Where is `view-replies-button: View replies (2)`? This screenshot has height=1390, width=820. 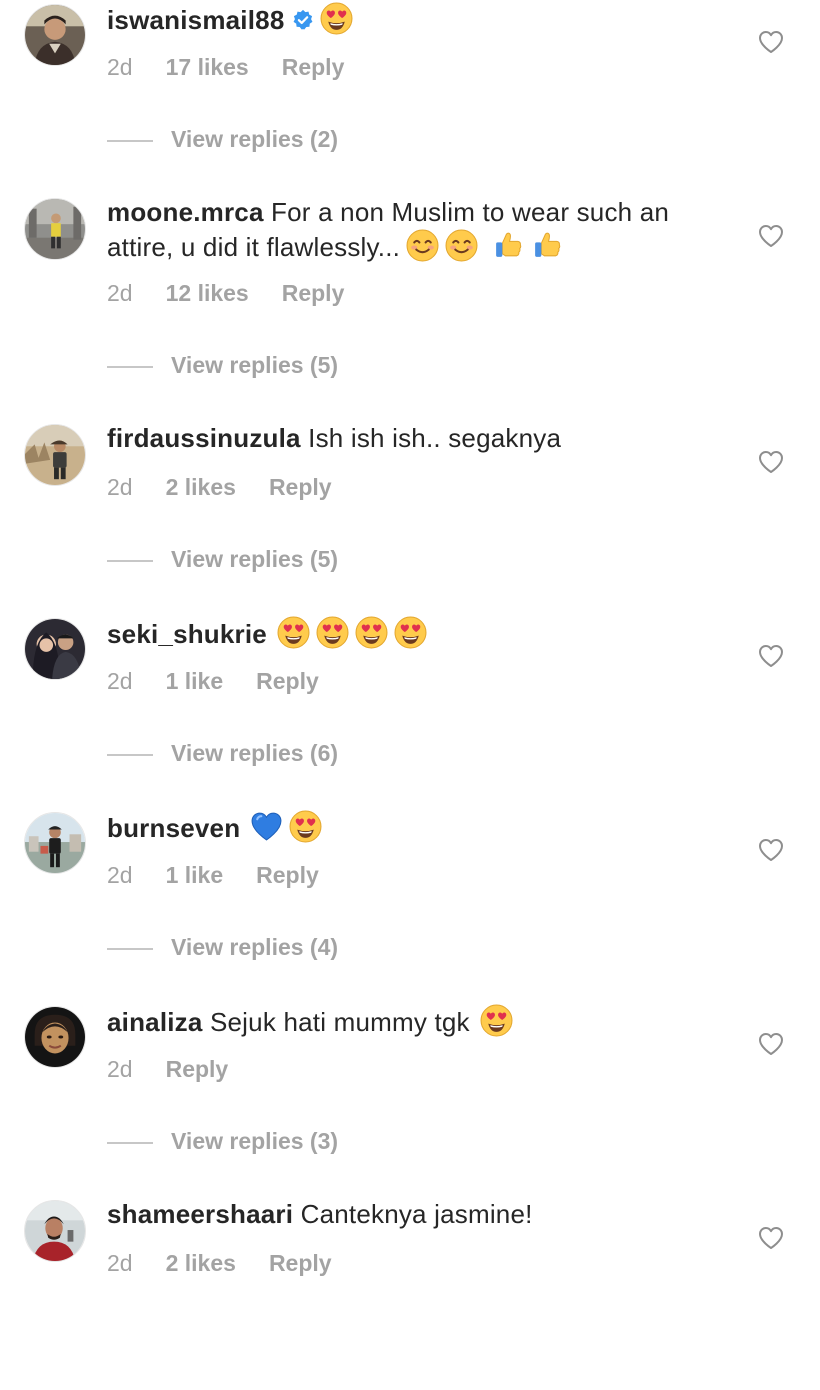 view-replies-button: View replies (2) is located at coordinates (222, 139).